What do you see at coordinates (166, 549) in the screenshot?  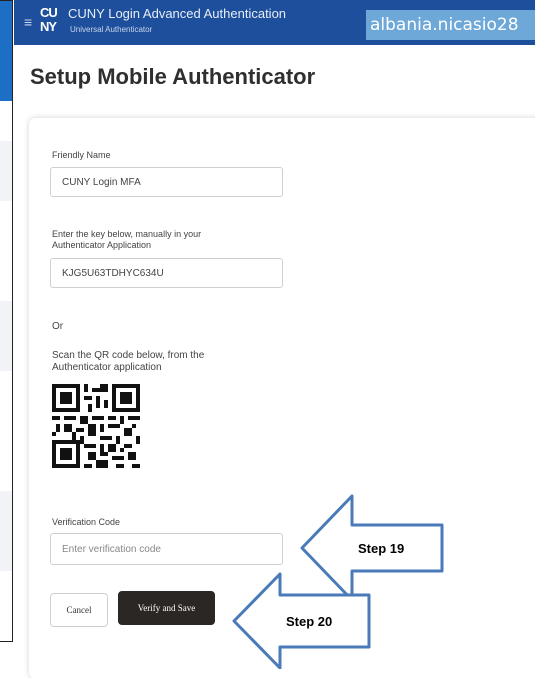 I see `verification-code-input` at bounding box center [166, 549].